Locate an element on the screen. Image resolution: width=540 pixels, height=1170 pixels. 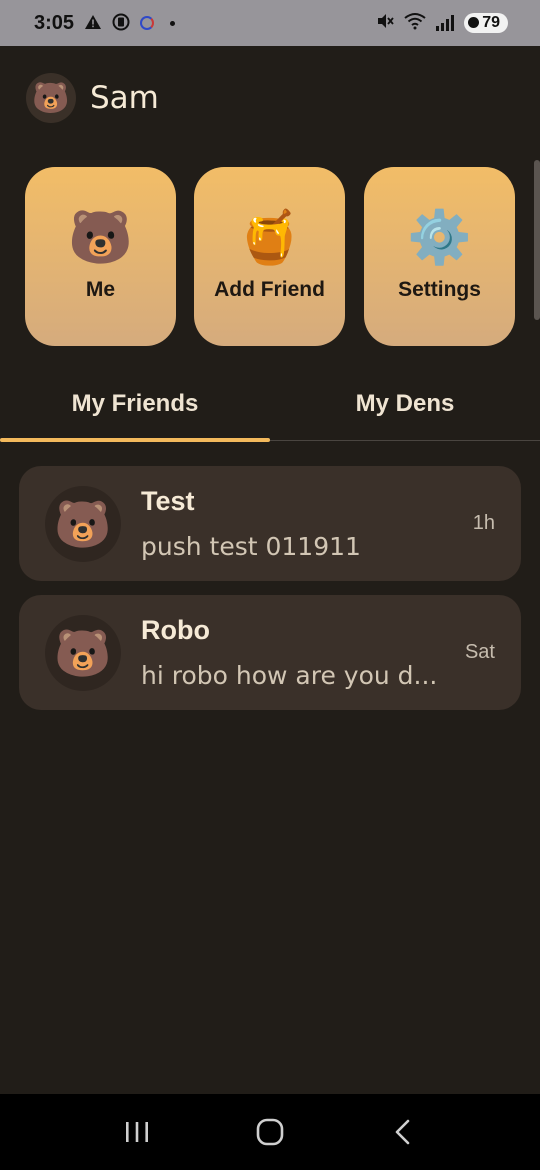
mute-icon is located at coordinates (385, 23).